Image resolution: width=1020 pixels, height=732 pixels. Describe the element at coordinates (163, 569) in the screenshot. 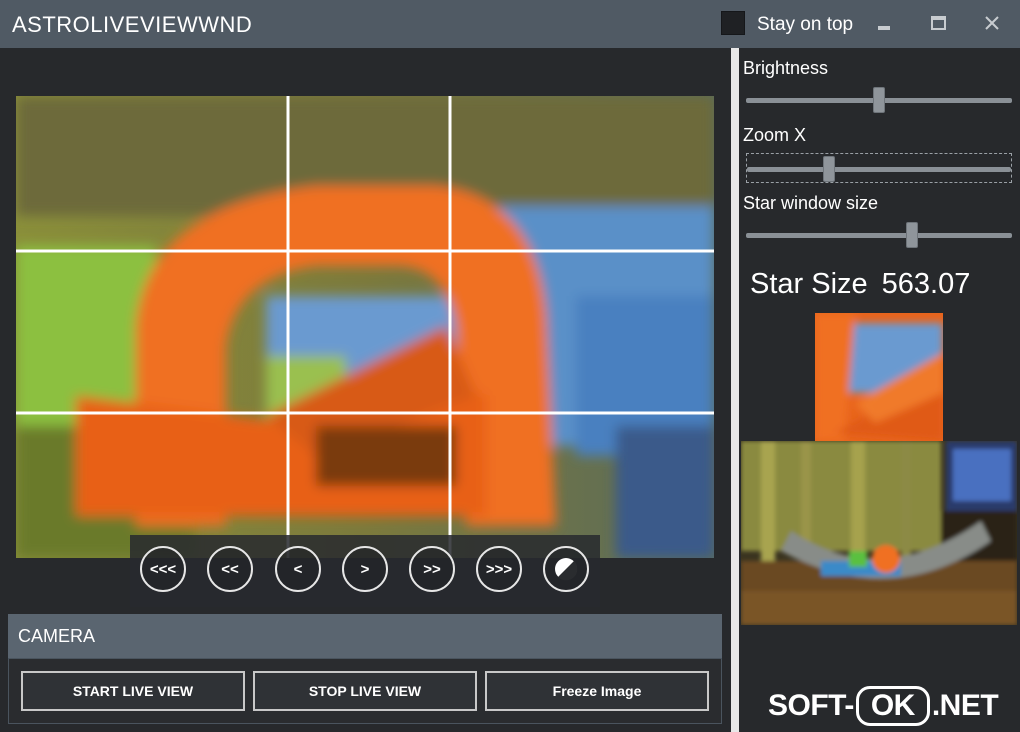

I see `nav-far-left-button: <<<` at that location.